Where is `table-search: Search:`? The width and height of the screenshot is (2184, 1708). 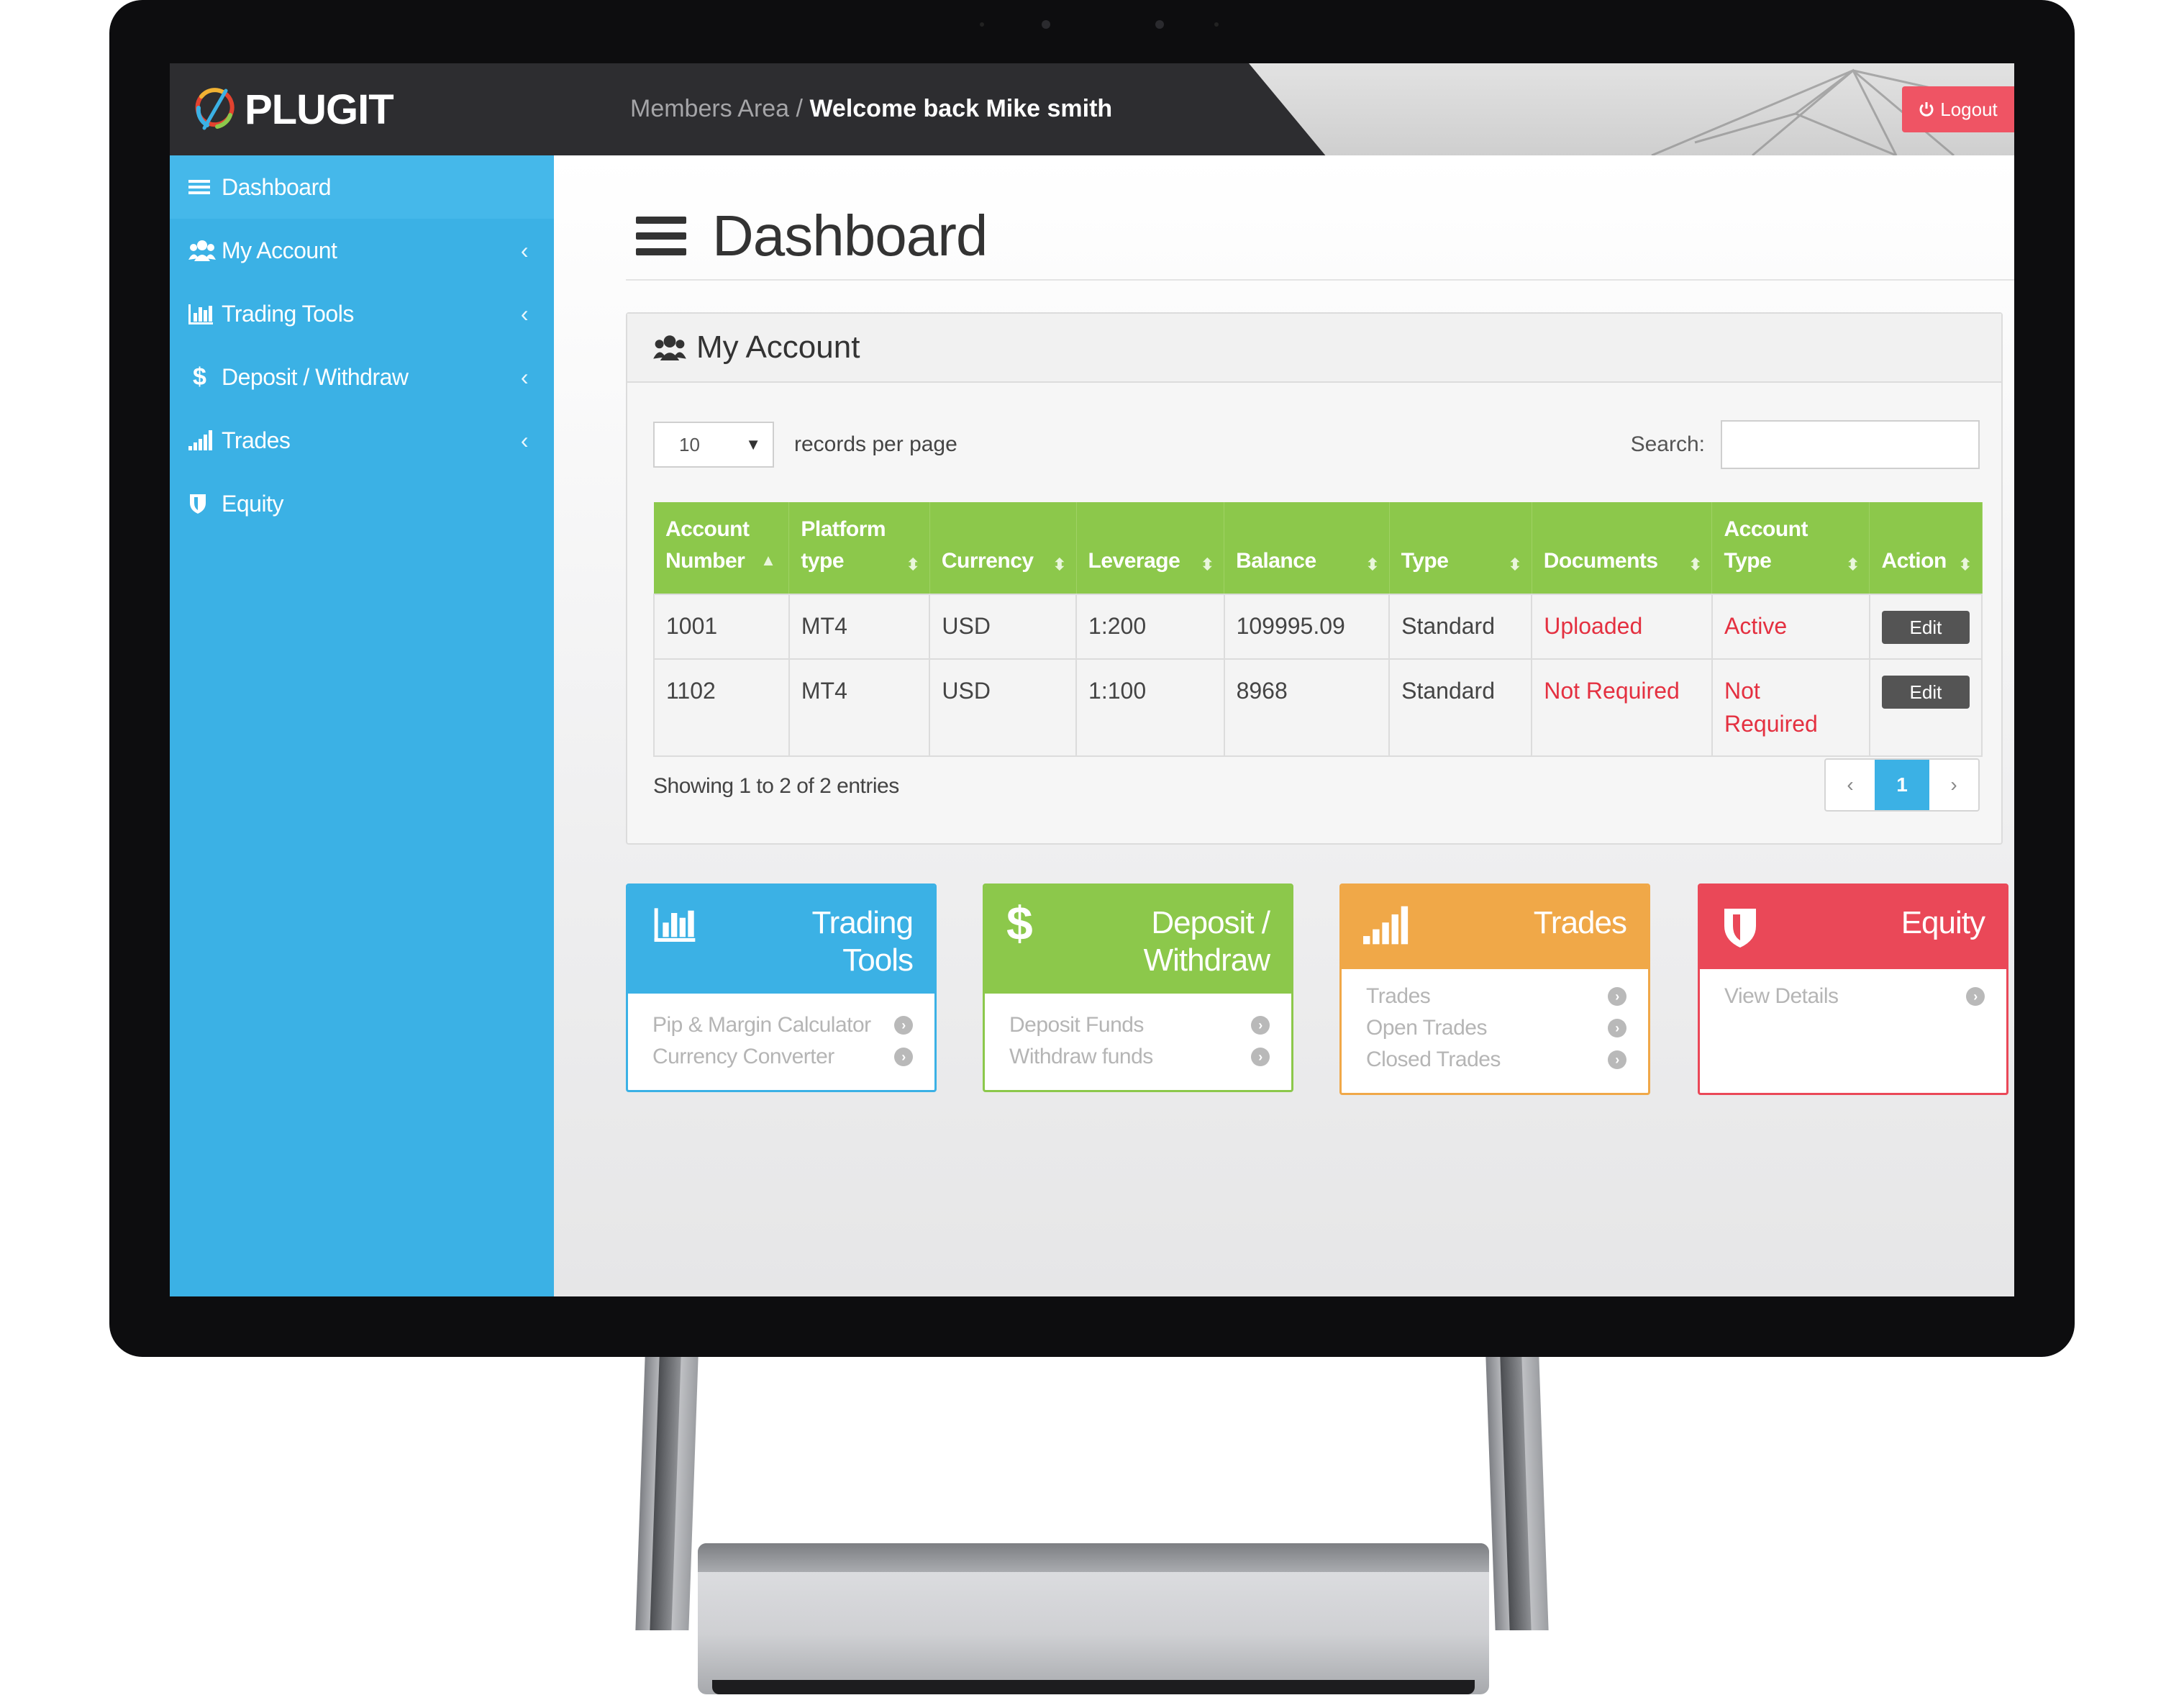
table-search: Search: is located at coordinates (1805, 445).